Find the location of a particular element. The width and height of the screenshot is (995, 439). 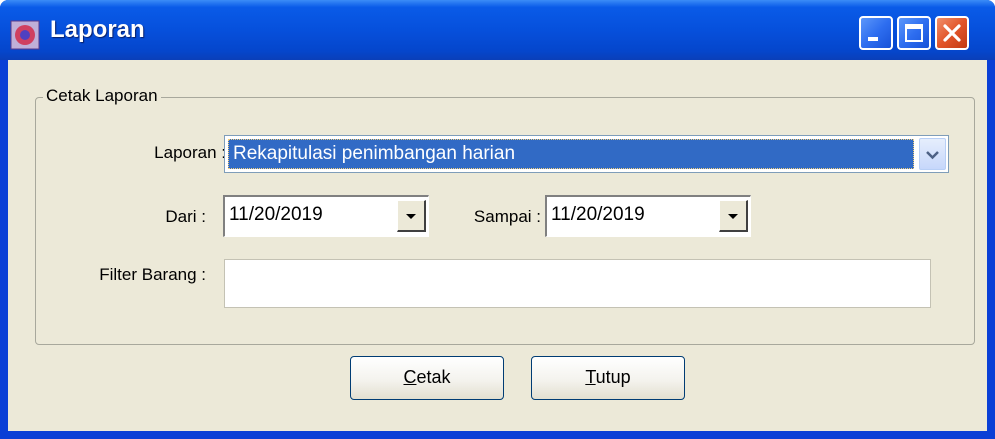

close-icon is located at coordinates (952, 33).